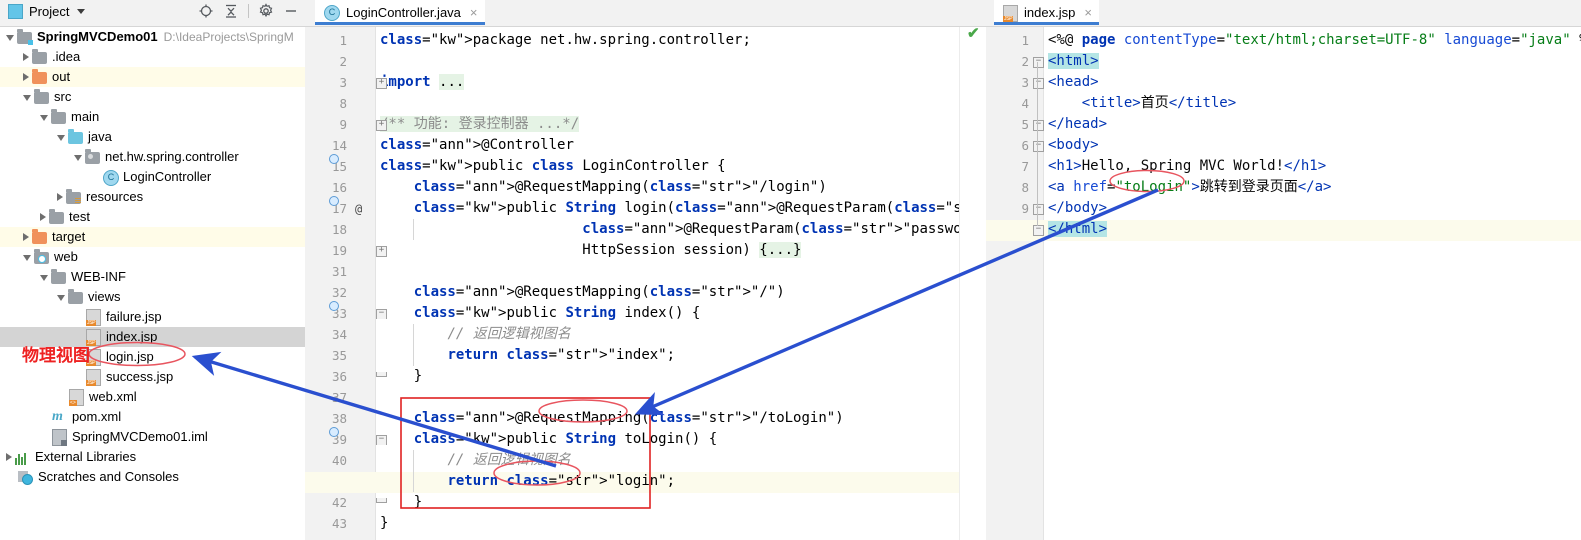  What do you see at coordinates (152, 297) in the screenshot?
I see `tree-item-views: views` at bounding box center [152, 297].